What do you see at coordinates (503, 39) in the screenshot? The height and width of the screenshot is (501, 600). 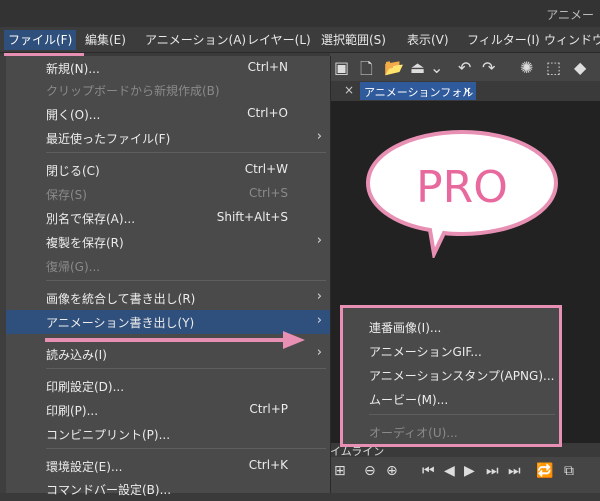 I see `menu-filter: フィルター(I)` at bounding box center [503, 39].